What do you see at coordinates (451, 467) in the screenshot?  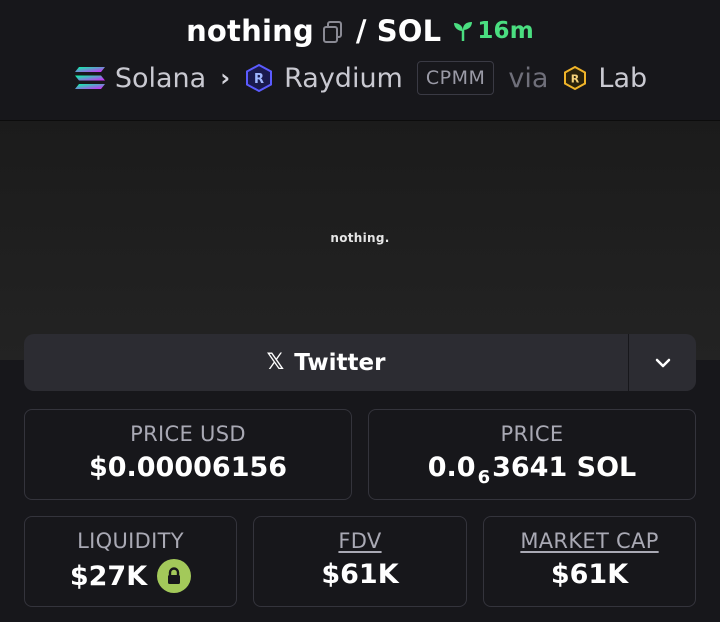 I see `price-prefix: 0.0` at bounding box center [451, 467].